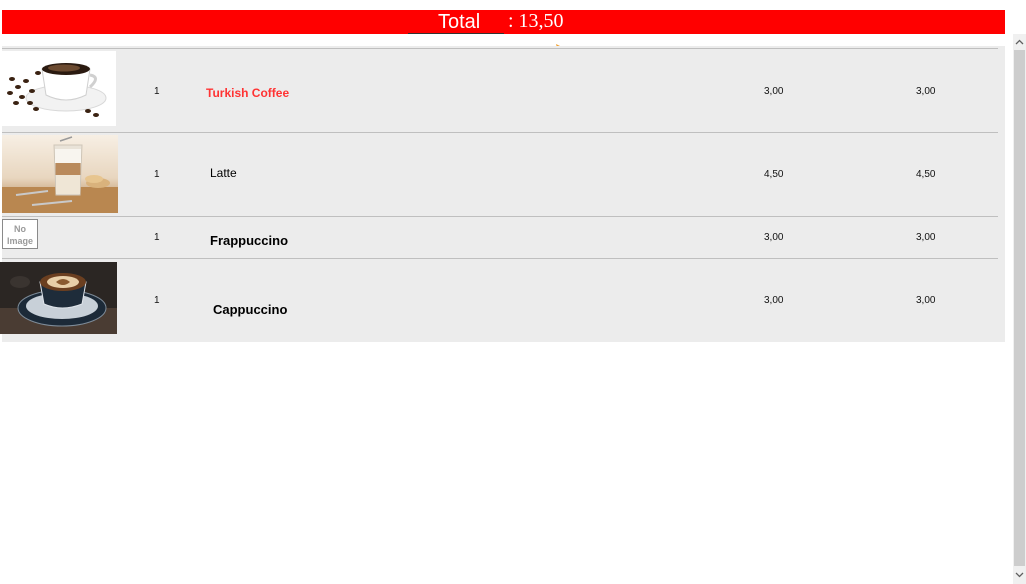 The image size is (1026, 584). What do you see at coordinates (503, 89) in the screenshot?
I see `order-row-turkish-coffee: 1 Turkish Coffee 3,00 3,00` at bounding box center [503, 89].